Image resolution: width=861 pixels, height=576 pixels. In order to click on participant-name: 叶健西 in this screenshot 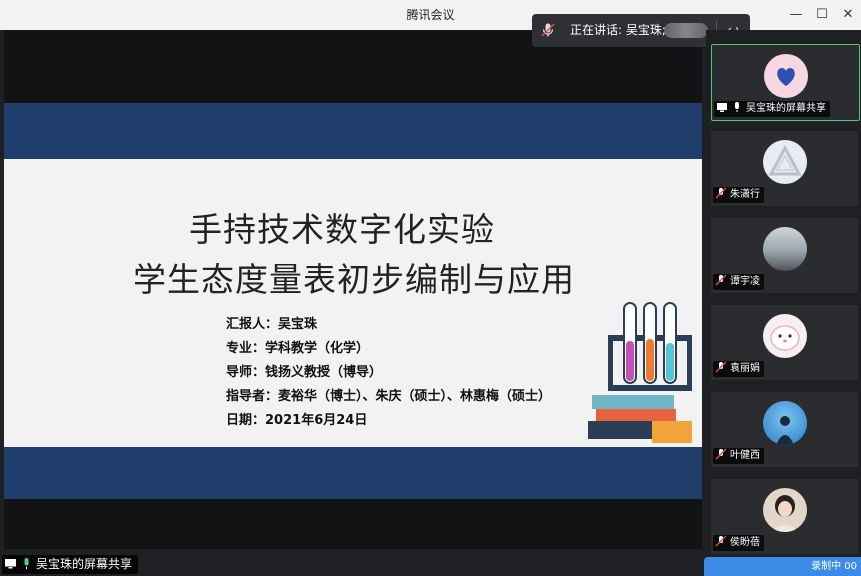, I will do `click(745, 455)`.